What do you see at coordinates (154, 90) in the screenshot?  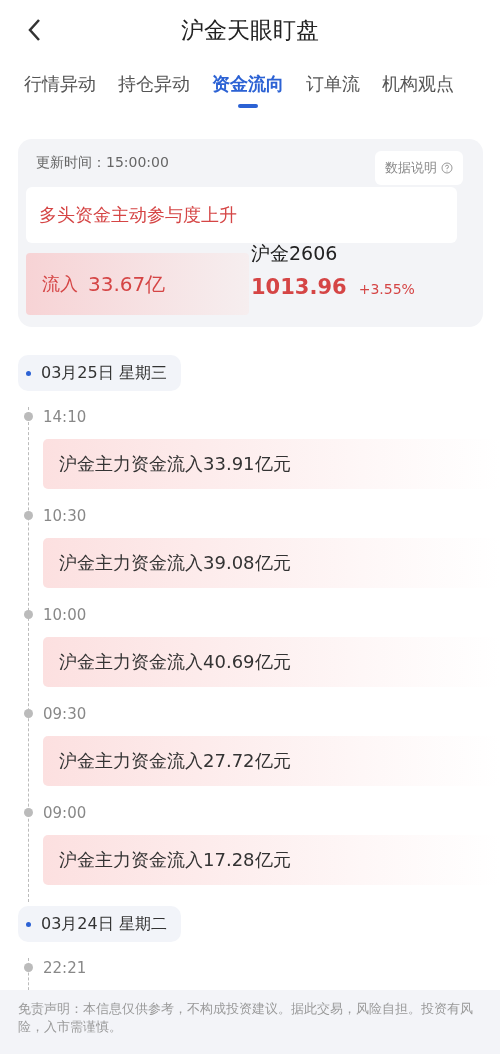 I see `tab: 持仓异动` at bounding box center [154, 90].